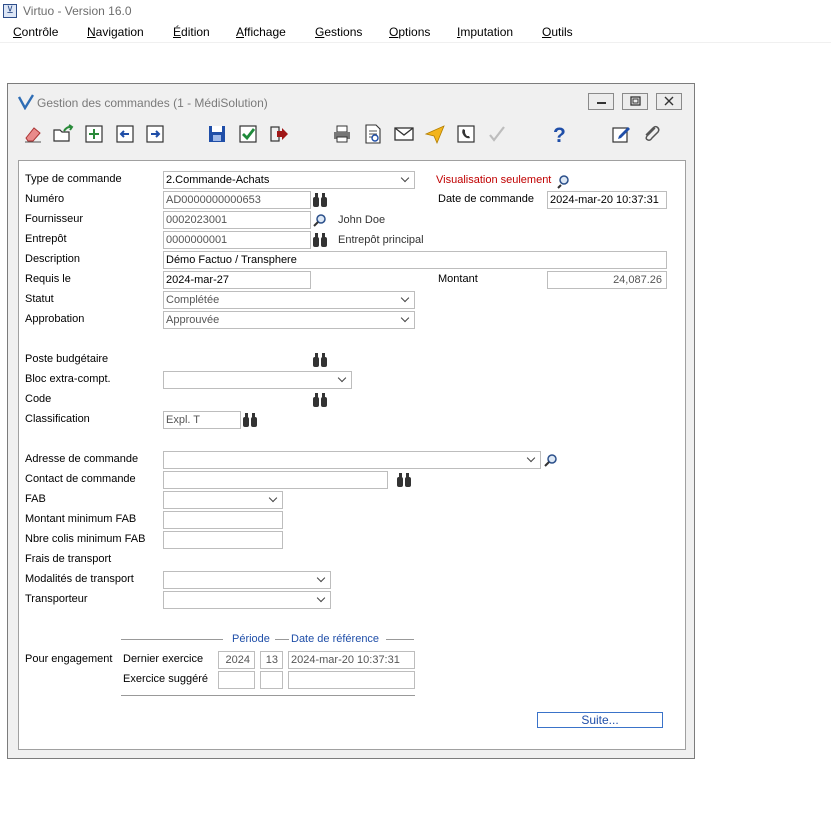 Image resolution: width=831 pixels, height=832 pixels. What do you see at coordinates (236, 660) in the screenshot?
I see `dernier-annee-field: 2024` at bounding box center [236, 660].